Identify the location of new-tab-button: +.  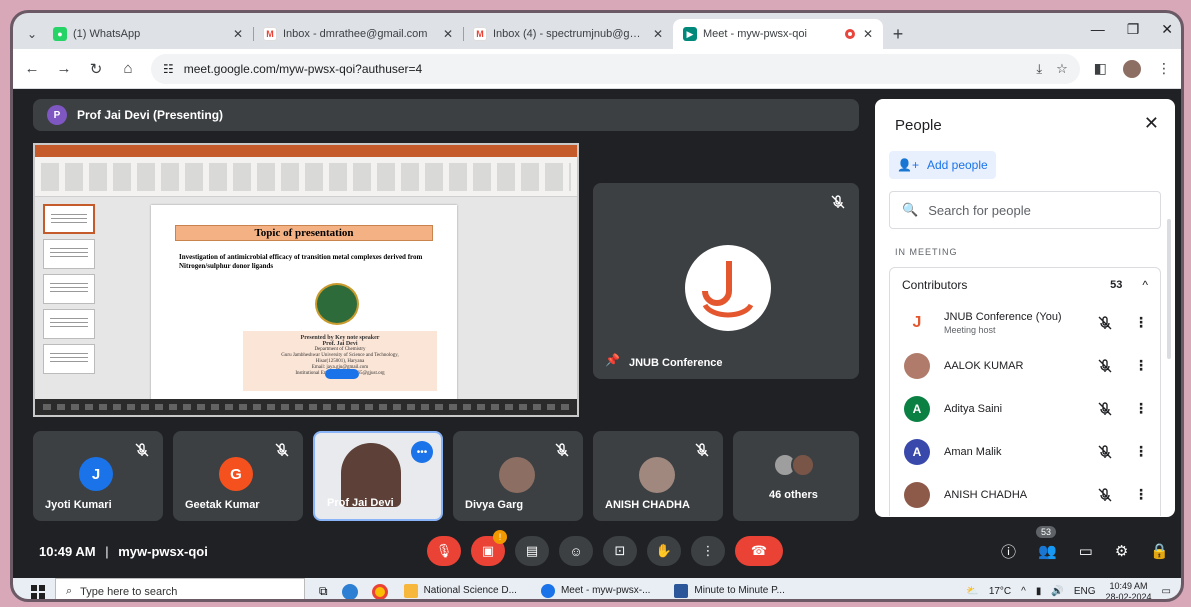
(898, 34).